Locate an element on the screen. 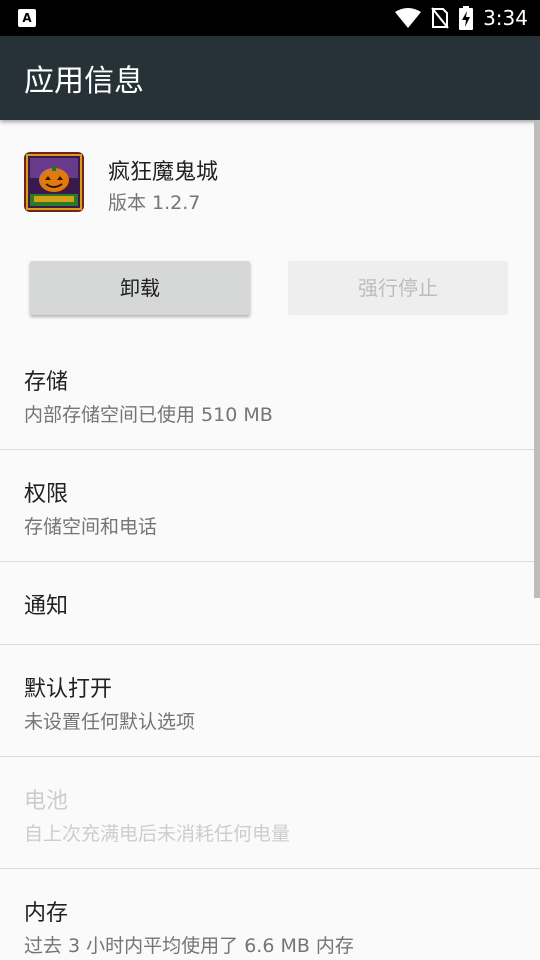  settings-item-summary: 自上次充满电后未消耗任何电量 is located at coordinates (157, 834).